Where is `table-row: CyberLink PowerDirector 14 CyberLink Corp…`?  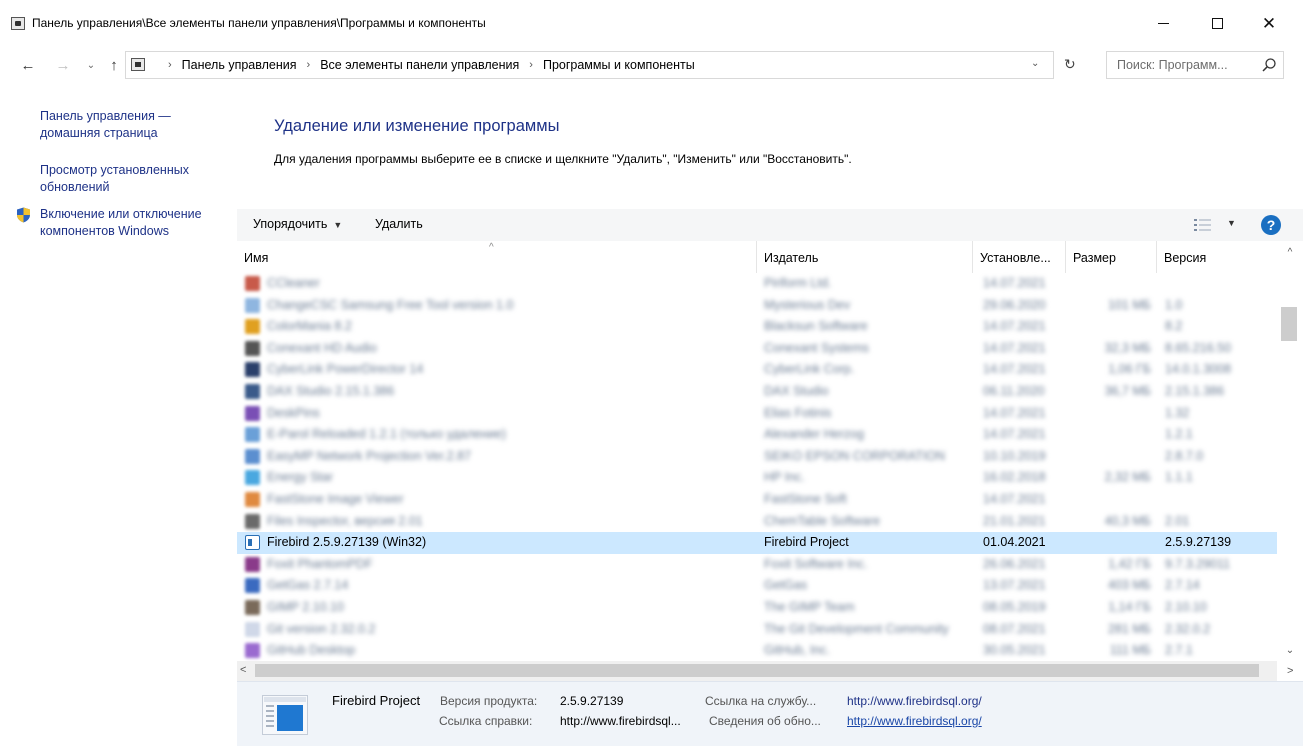 table-row: CyberLink PowerDirector 14 CyberLink Corp… is located at coordinates (757, 370).